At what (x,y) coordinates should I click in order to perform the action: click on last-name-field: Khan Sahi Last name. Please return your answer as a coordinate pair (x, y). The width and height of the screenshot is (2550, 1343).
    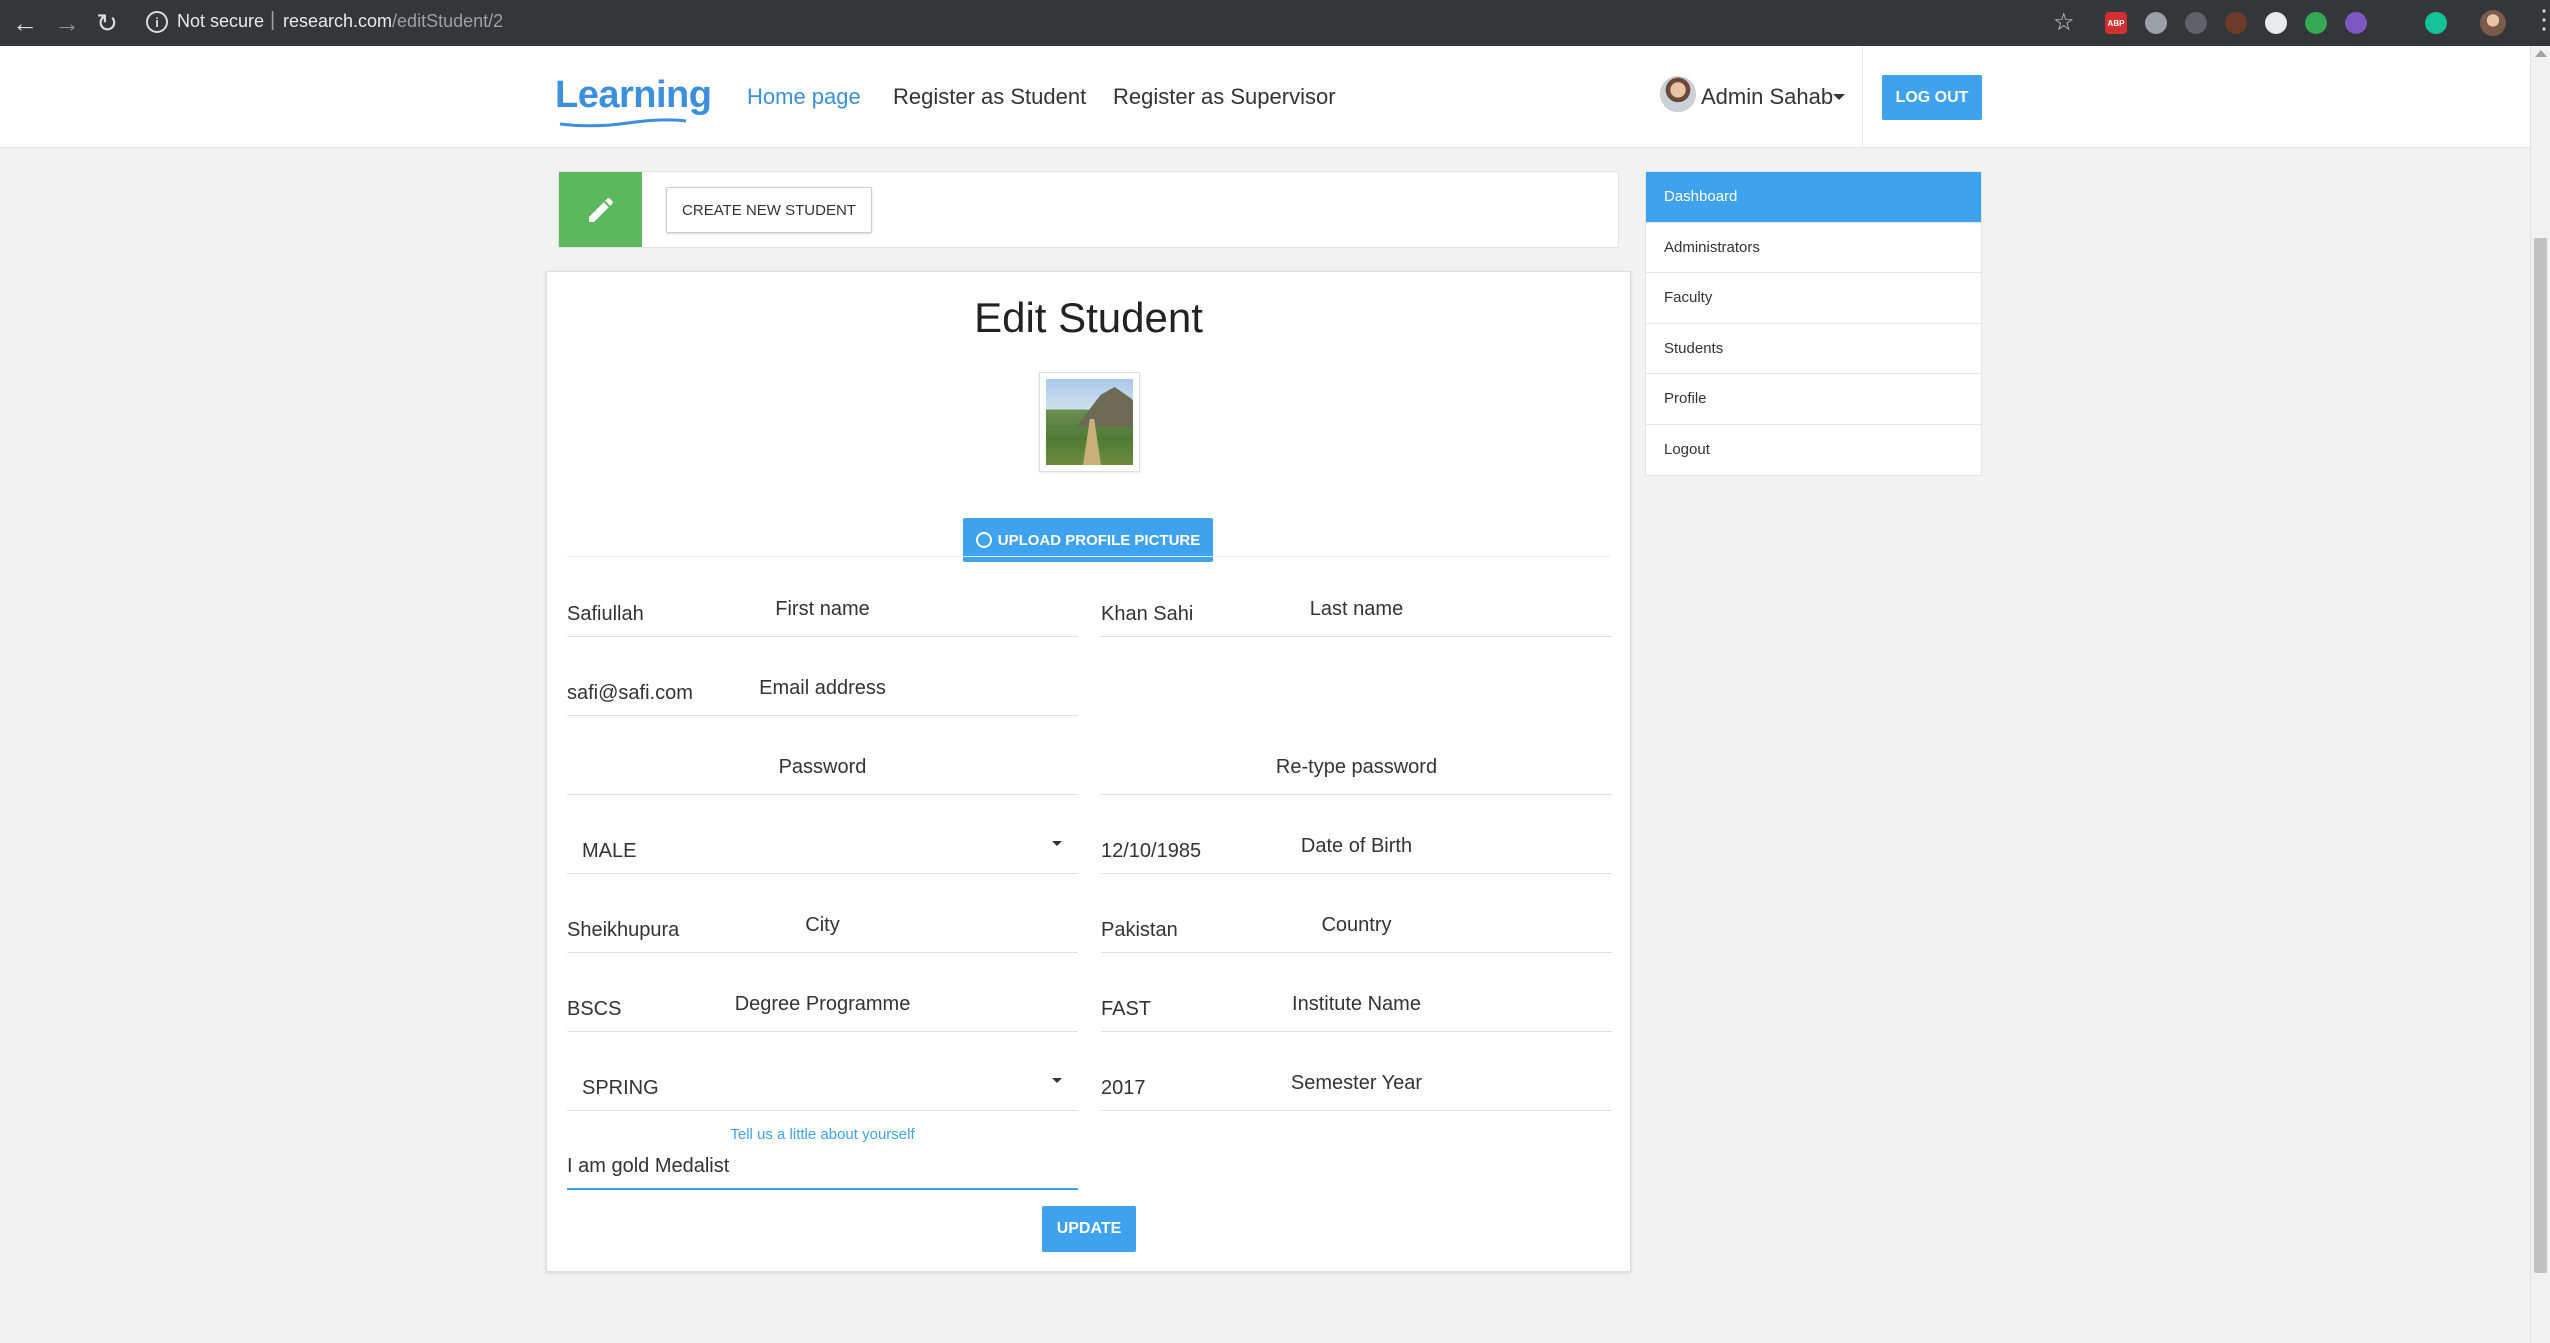
    Looking at the image, I should click on (1356, 607).